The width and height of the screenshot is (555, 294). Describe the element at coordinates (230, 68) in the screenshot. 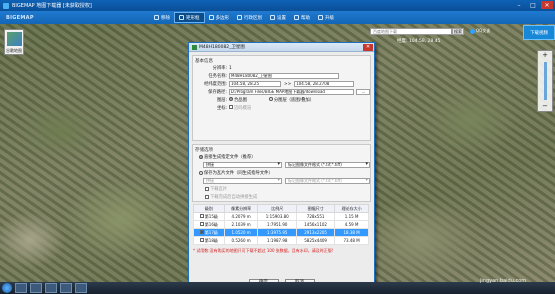

I see `resolution-value: 1` at that location.